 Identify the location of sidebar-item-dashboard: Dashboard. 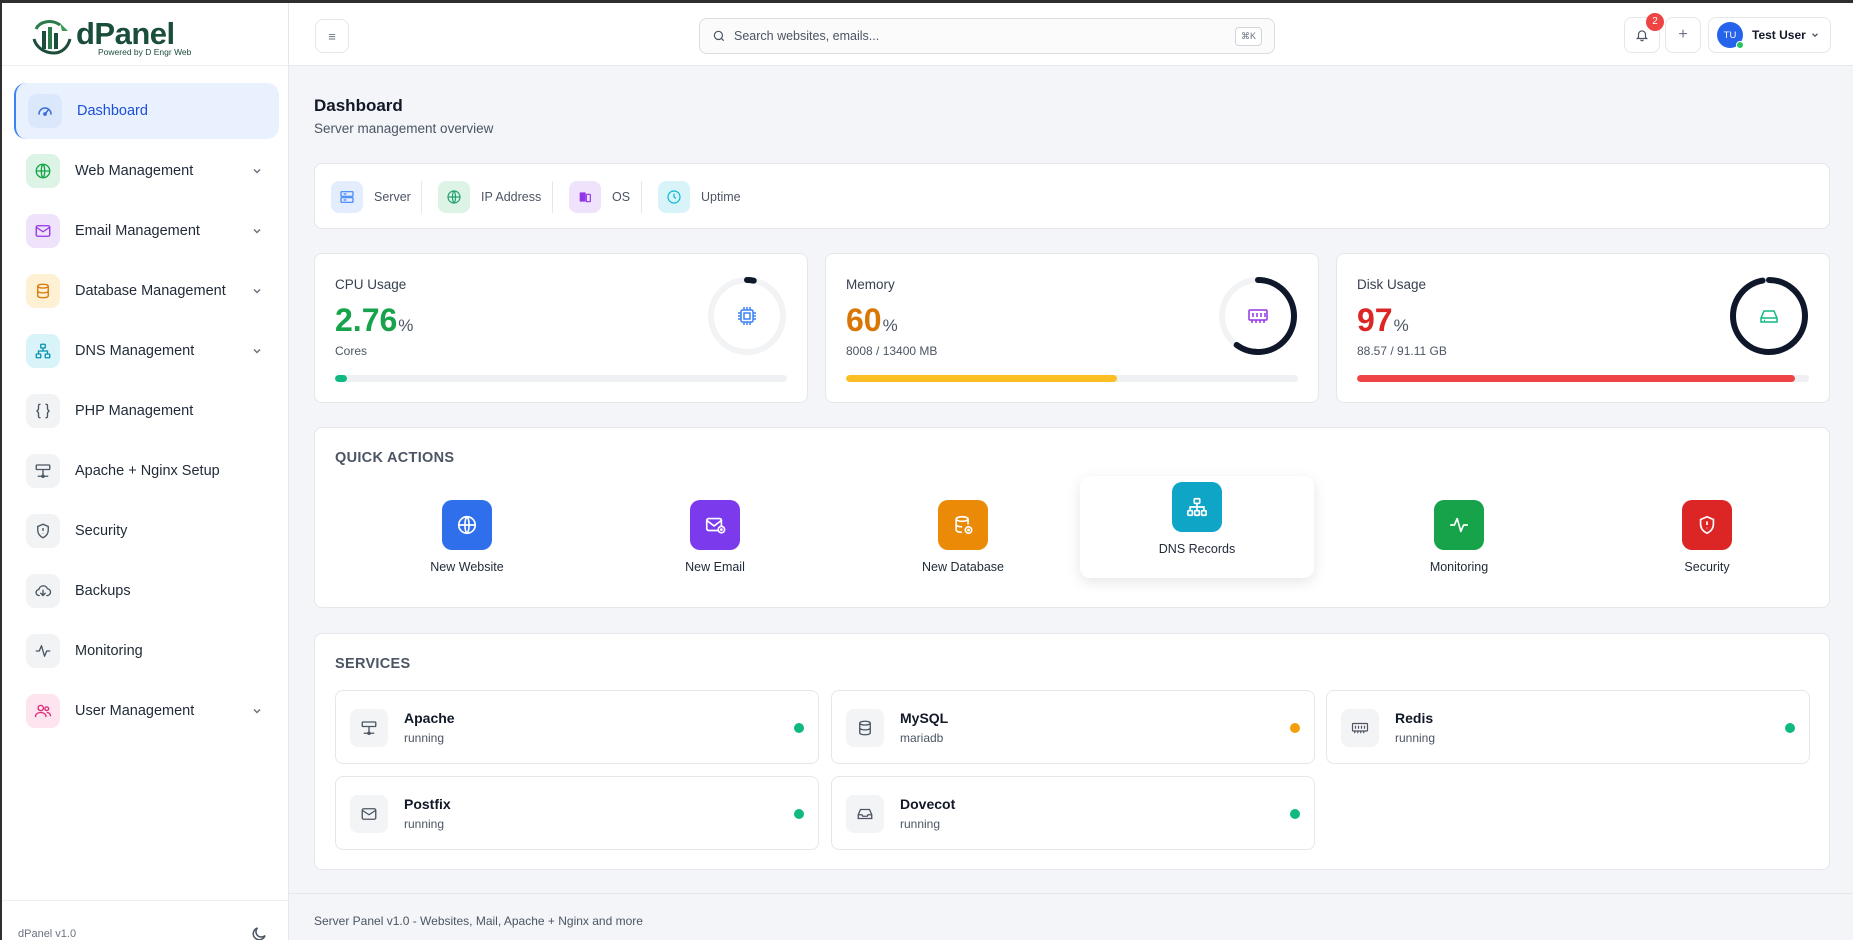
(146, 111).